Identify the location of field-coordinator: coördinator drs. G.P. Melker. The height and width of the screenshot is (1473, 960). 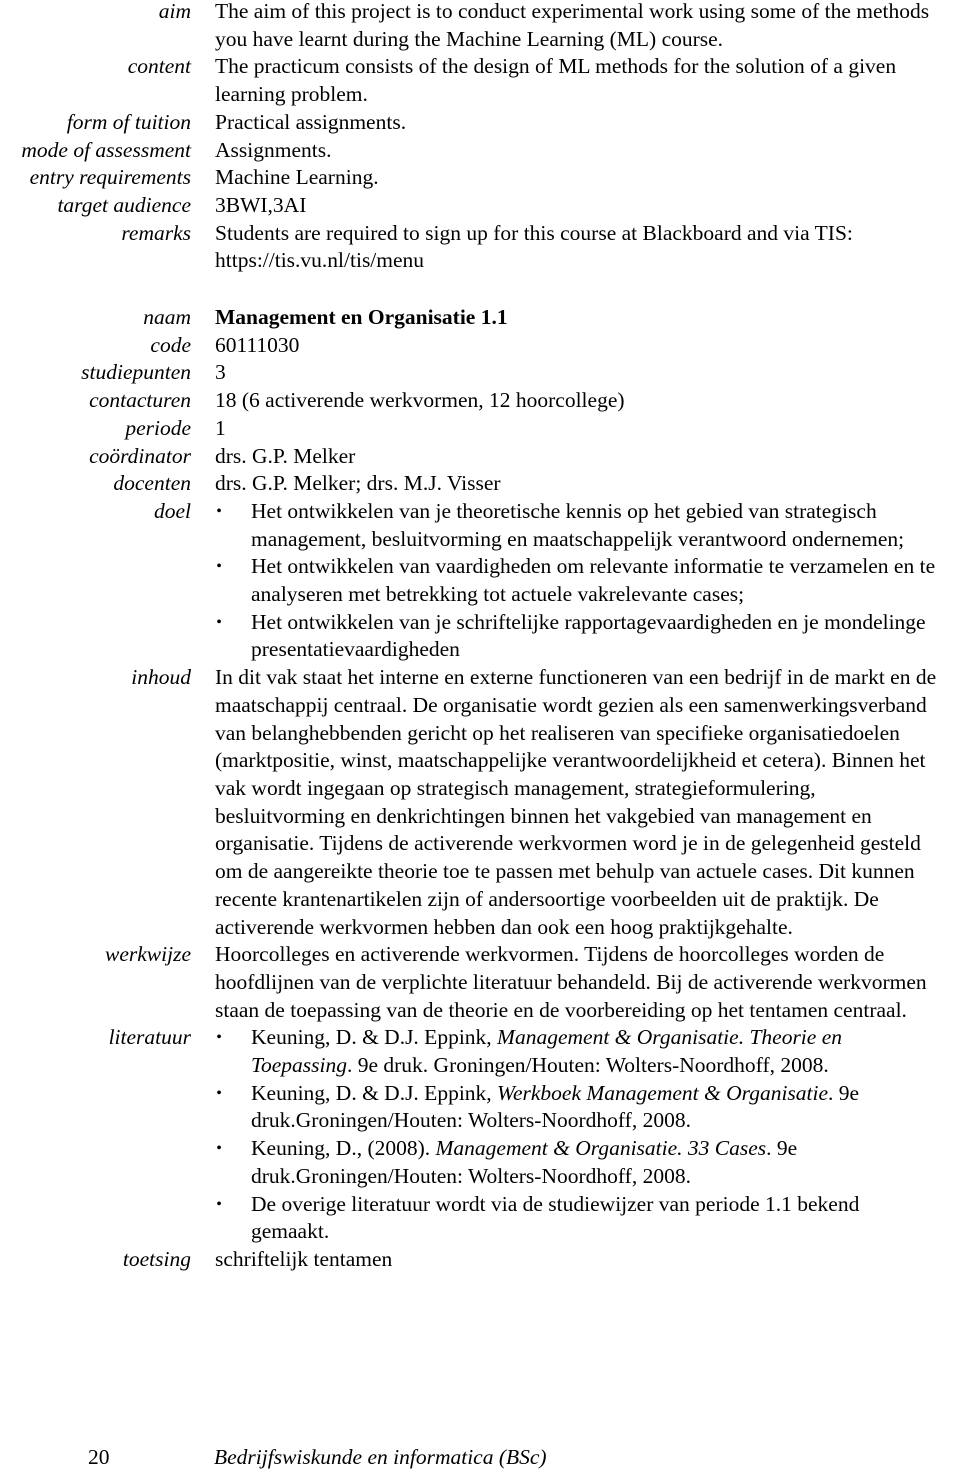
(480, 457).